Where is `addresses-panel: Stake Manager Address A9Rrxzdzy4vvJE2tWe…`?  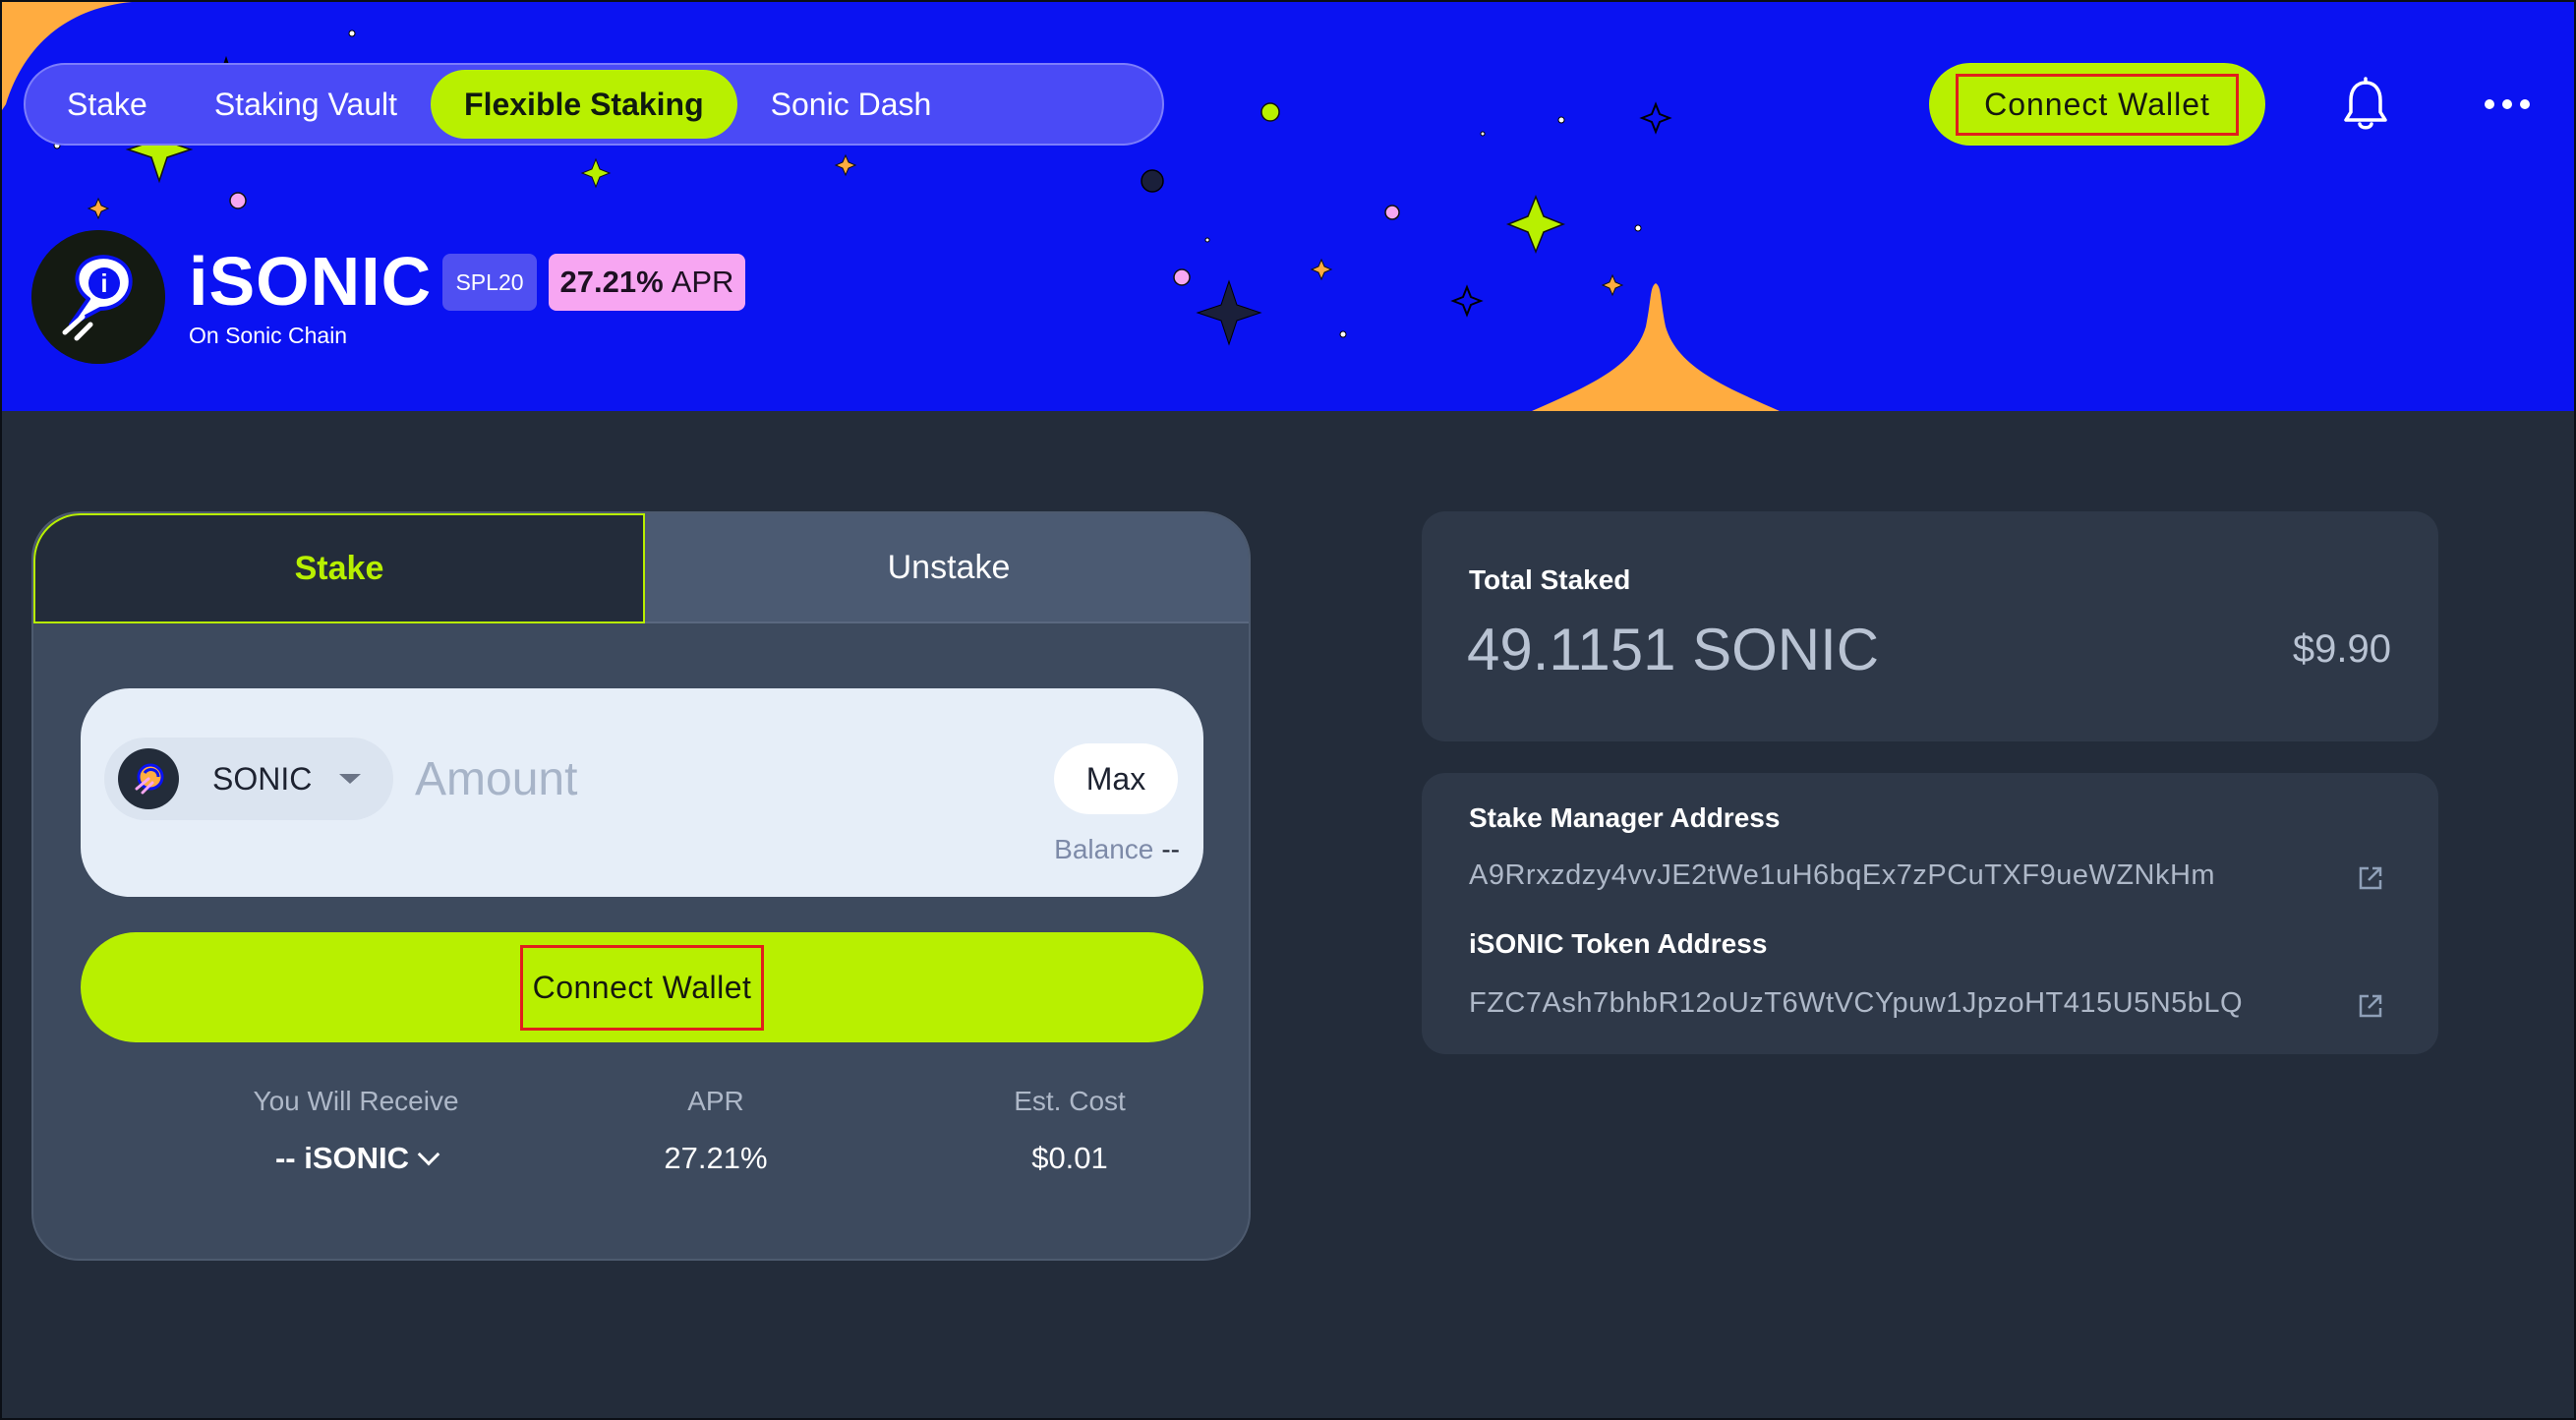 addresses-panel: Stake Manager Address A9Rrxzdzy4vvJE2tWe… is located at coordinates (1930, 913).